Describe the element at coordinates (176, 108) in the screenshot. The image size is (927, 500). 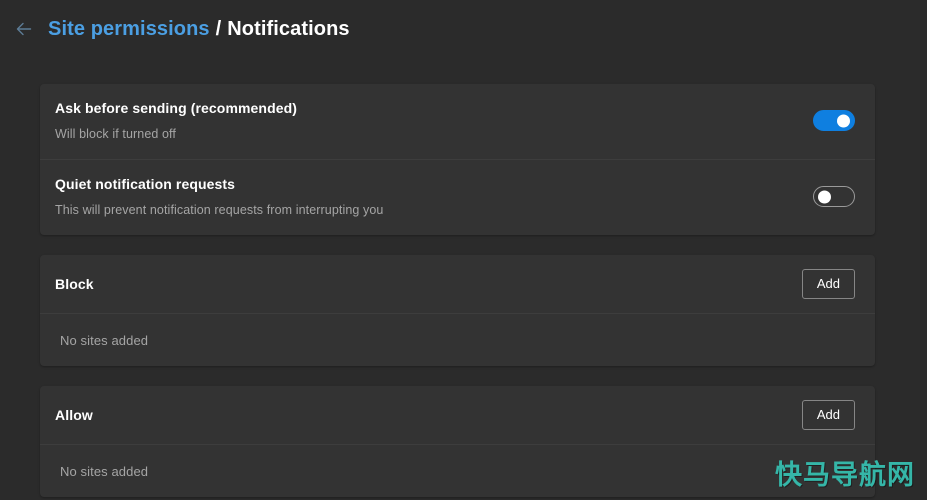
I see `setting-title: Ask before sending (recommended)` at that location.